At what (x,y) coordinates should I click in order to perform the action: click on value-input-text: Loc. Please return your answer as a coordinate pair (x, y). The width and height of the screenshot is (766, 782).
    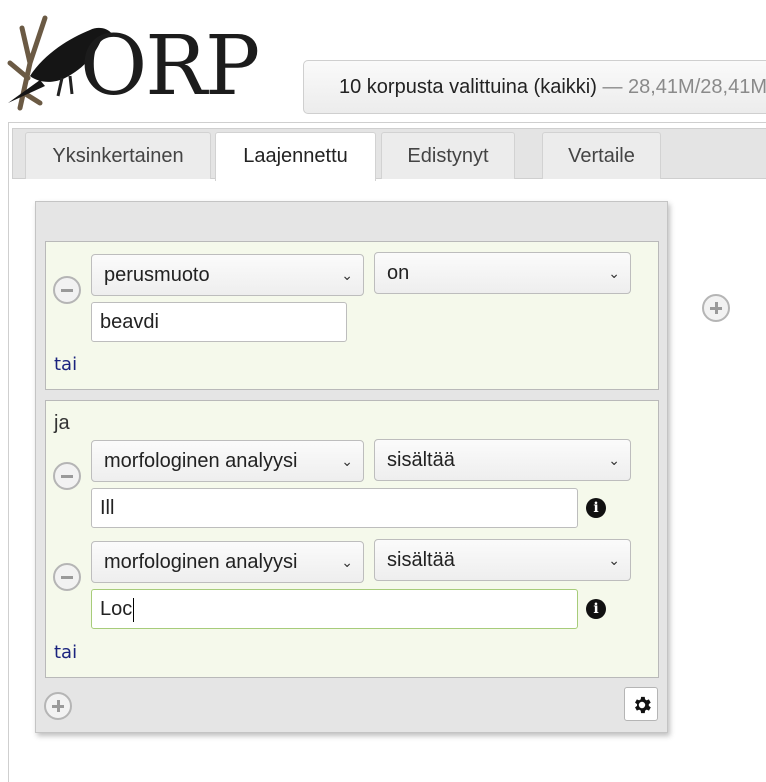
    Looking at the image, I should click on (116, 609).